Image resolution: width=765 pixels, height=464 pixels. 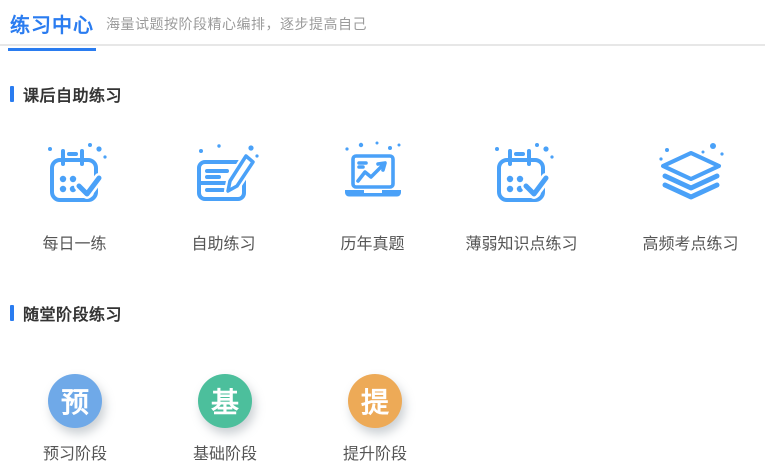 I want to click on weak-knowledge-points-label: 薄弱知识点练习, so click(x=521, y=244).